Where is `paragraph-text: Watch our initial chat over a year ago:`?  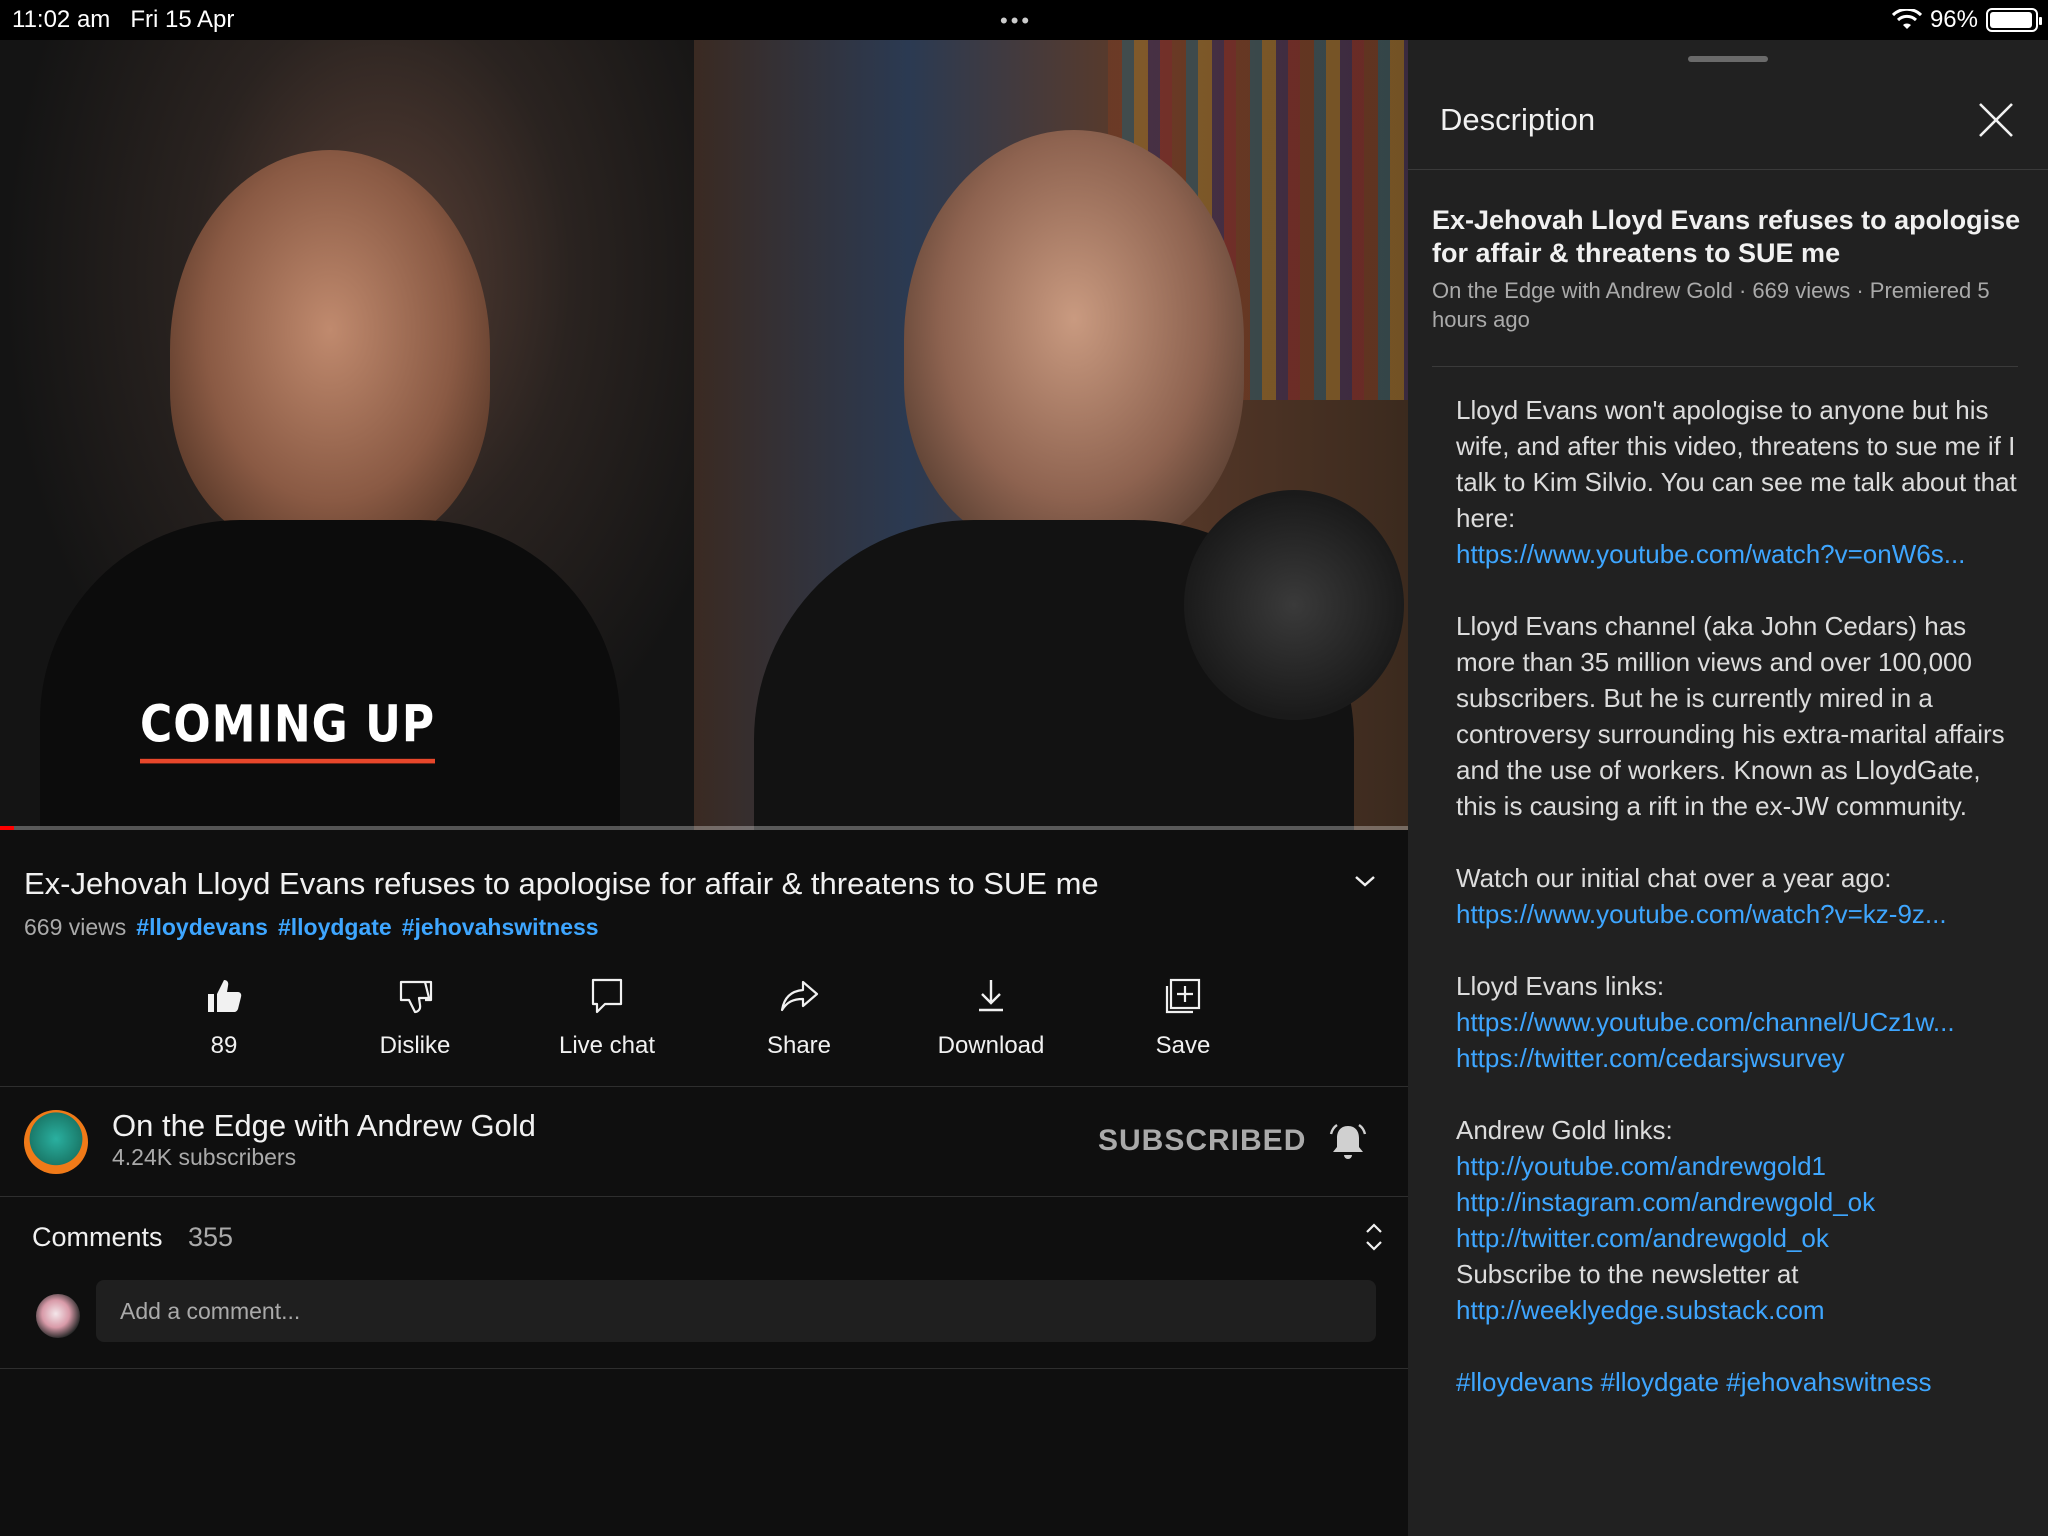 paragraph-text: Watch our initial chat over a year ago: is located at coordinates (1674, 878).